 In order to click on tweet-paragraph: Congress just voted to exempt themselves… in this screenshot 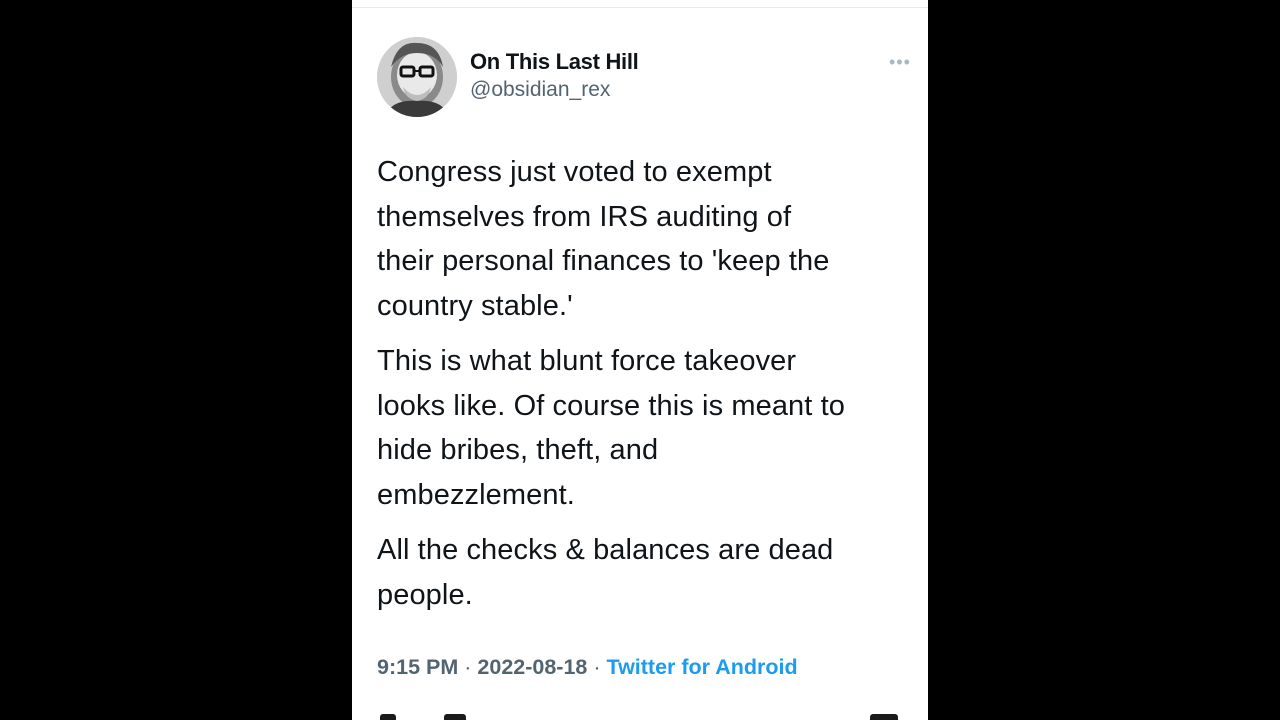, I will do `click(603, 239)`.